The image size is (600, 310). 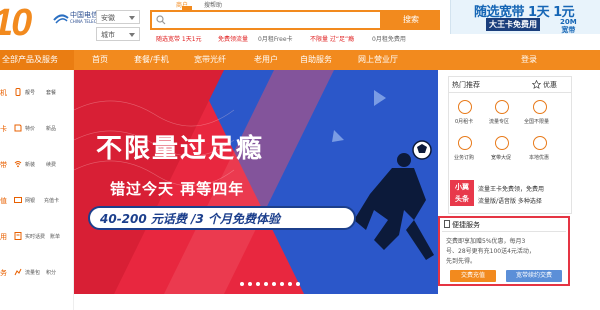 I want to click on banner-offer-text: 40-200 元话费 /3 个月免费体验, so click(x=190, y=219).